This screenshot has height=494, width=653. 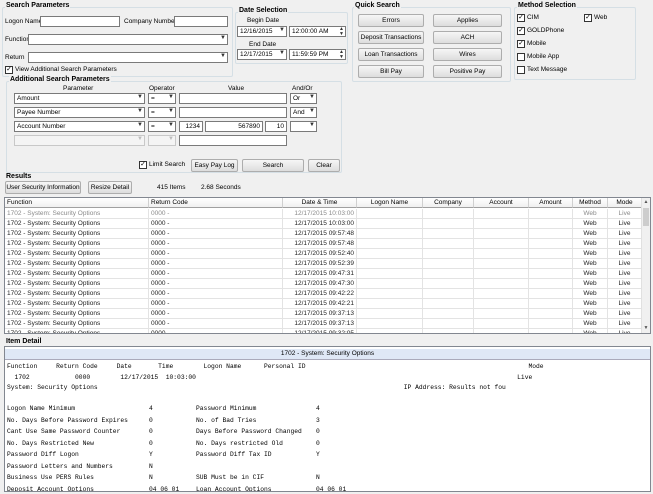 I want to click on search-button: Search, so click(x=273, y=165).